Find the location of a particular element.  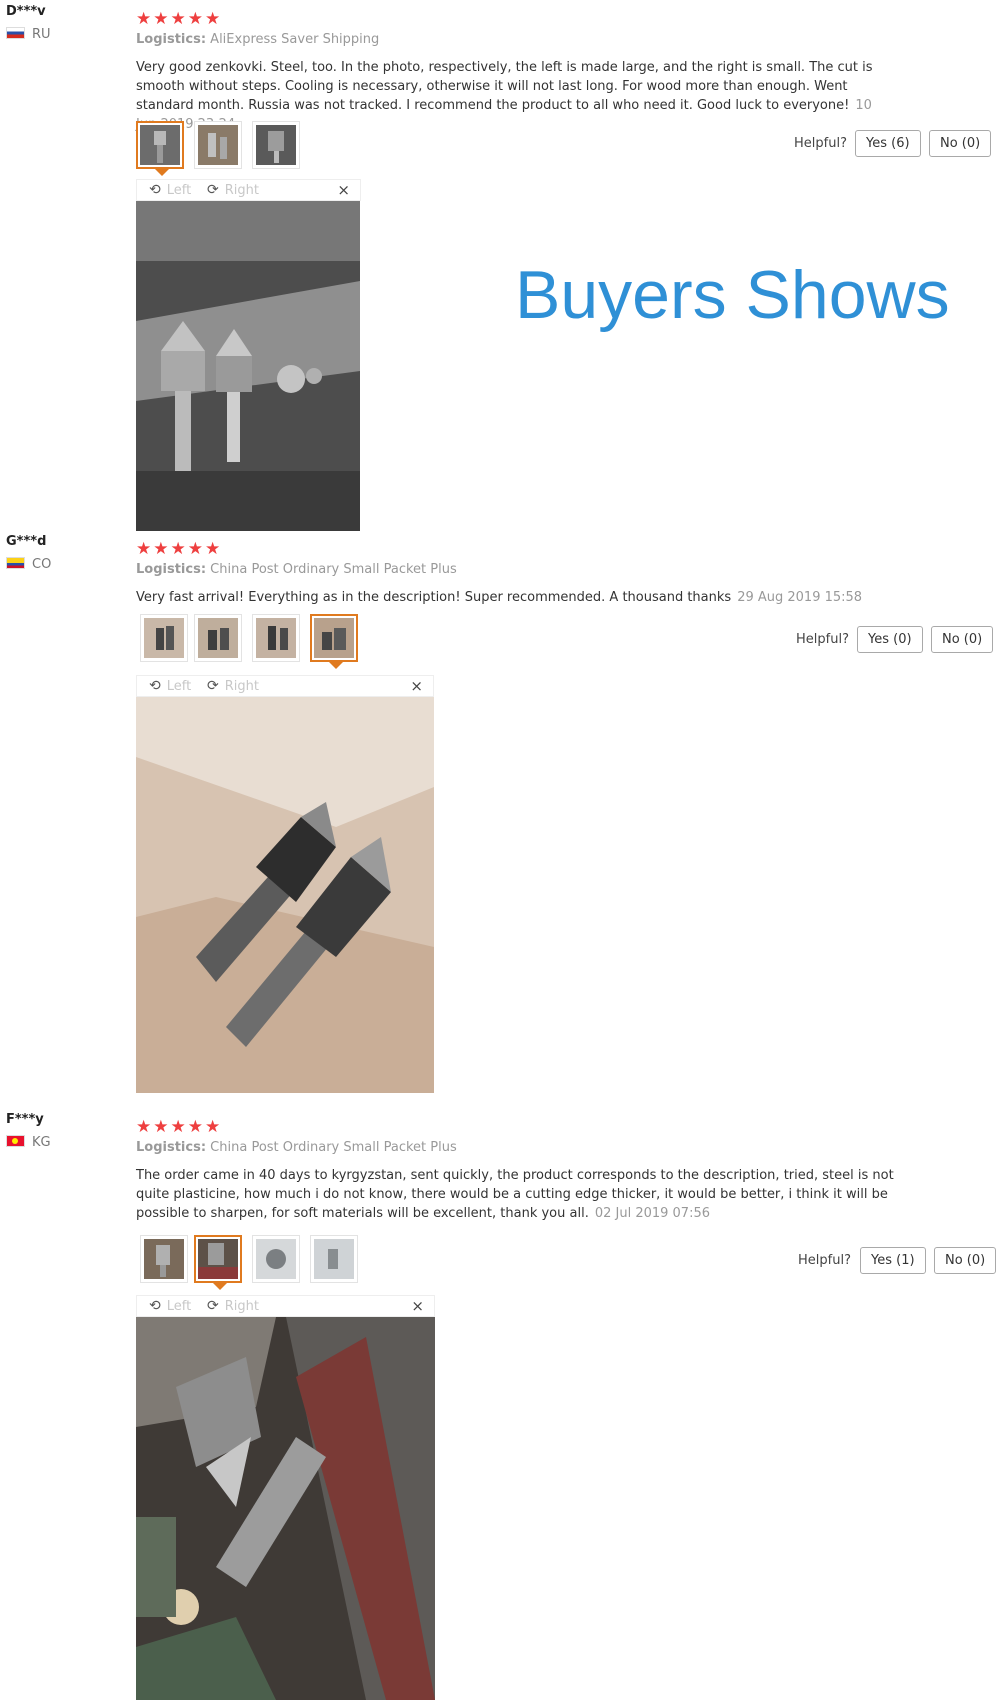

reviewer-country: CO is located at coordinates (28, 564).